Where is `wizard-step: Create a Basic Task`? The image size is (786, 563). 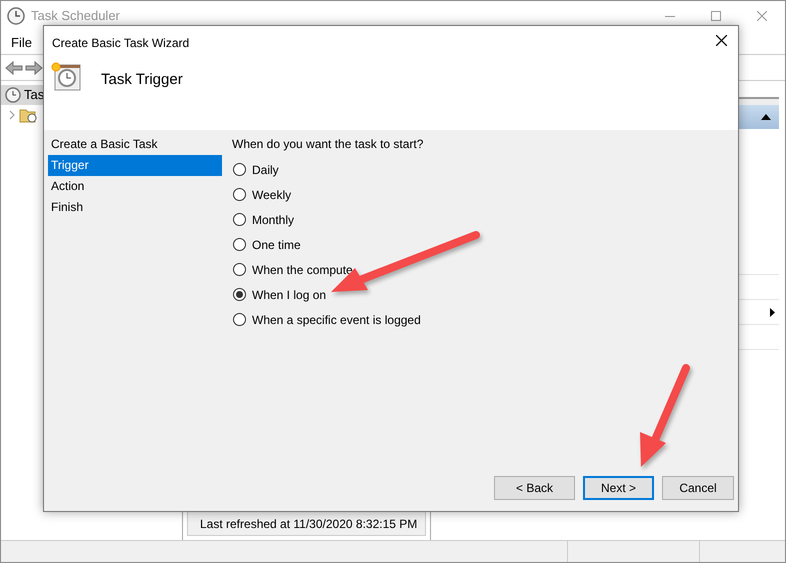
wizard-step: Create a Basic Task is located at coordinates (135, 144).